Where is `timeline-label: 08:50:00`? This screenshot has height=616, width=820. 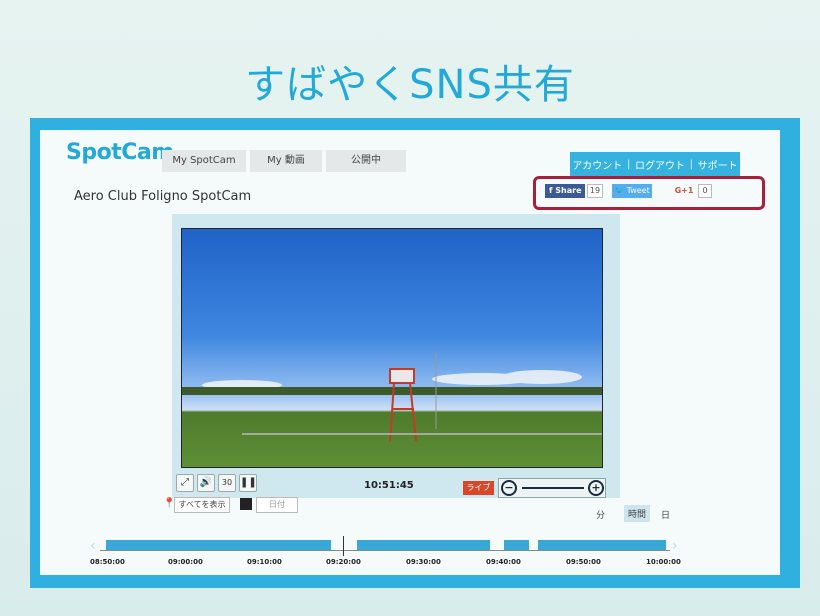
timeline-label: 08:50:00 is located at coordinates (107, 562).